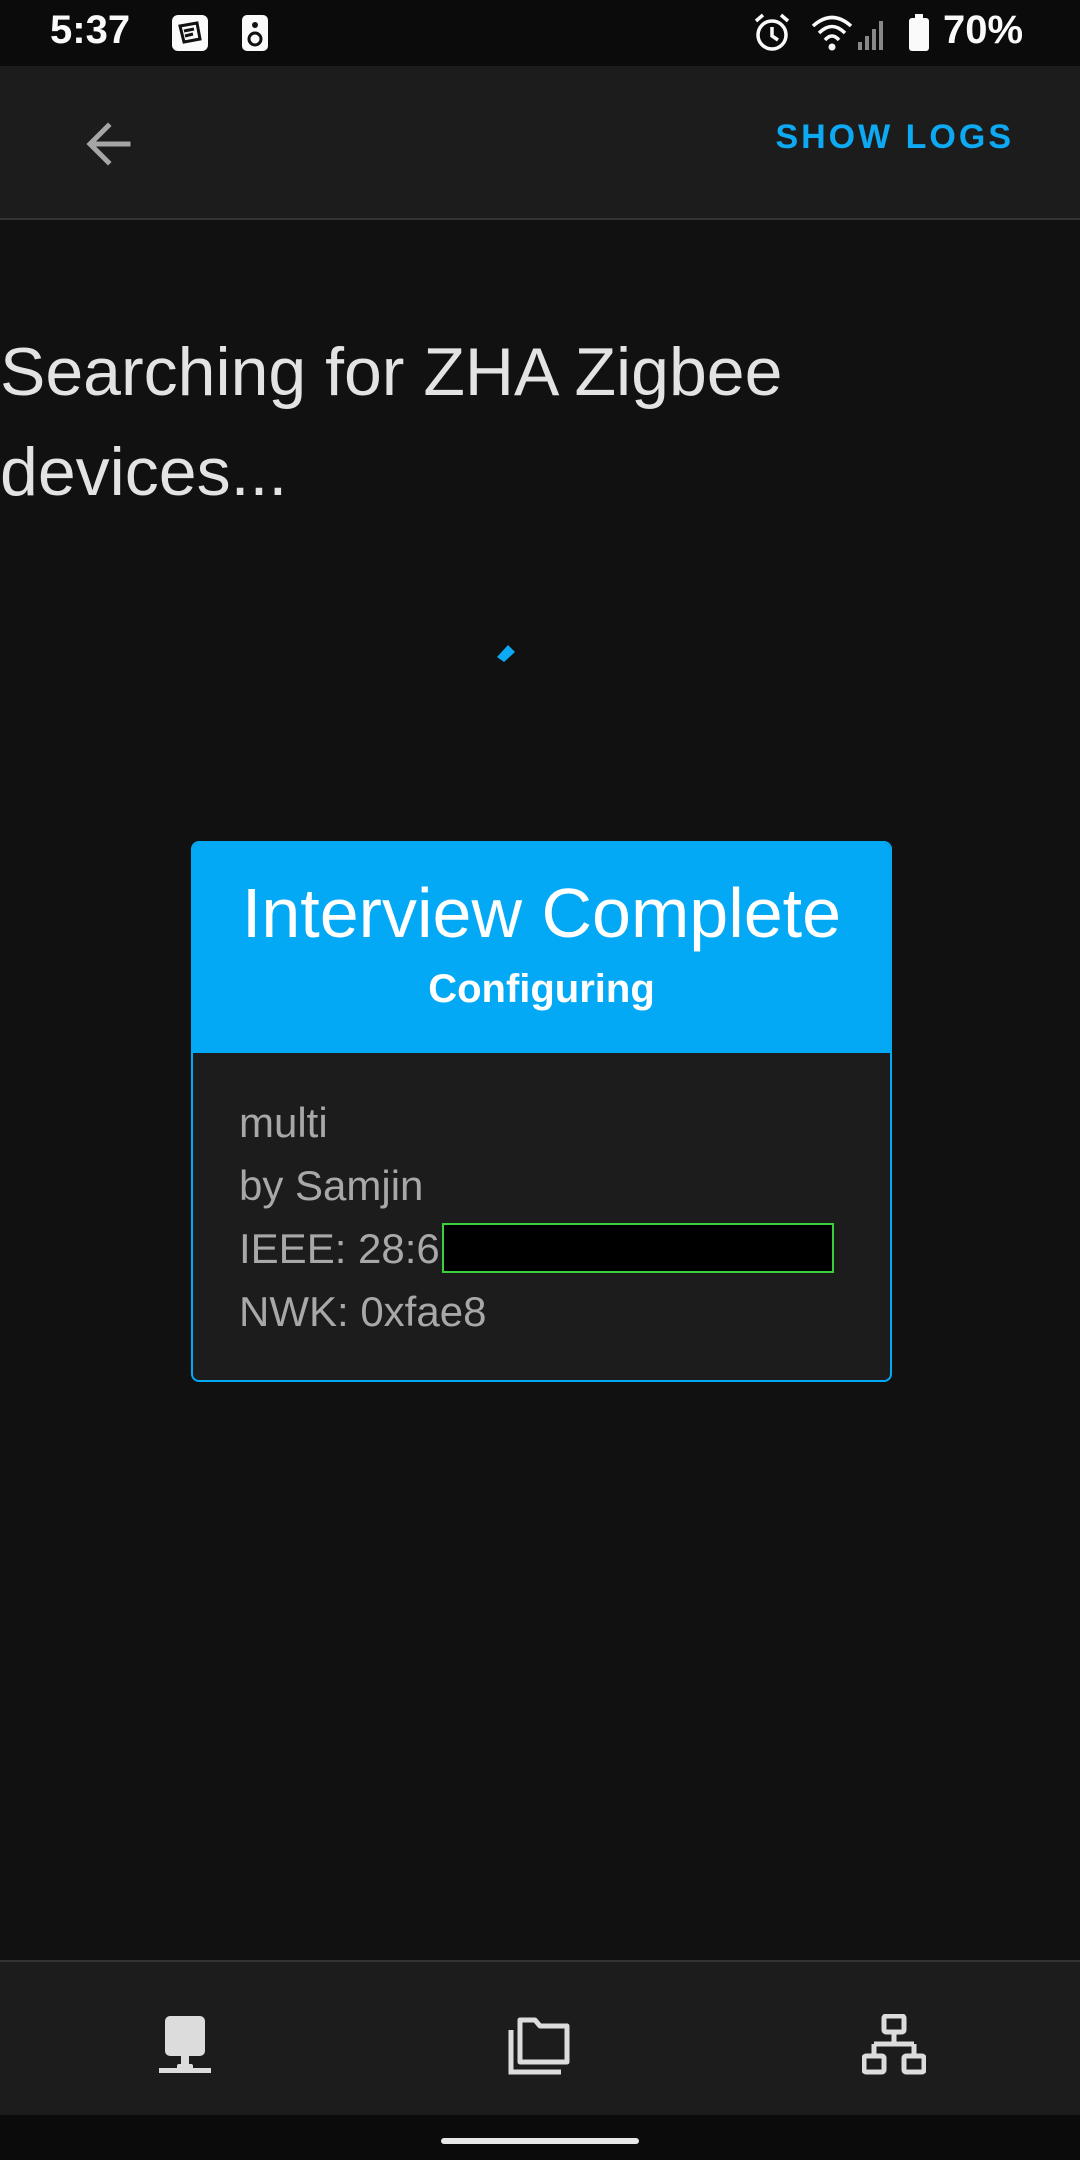 The width and height of the screenshot is (1080, 2160). What do you see at coordinates (331, 1185) in the screenshot?
I see `device-manufacturer: by Samjin` at bounding box center [331, 1185].